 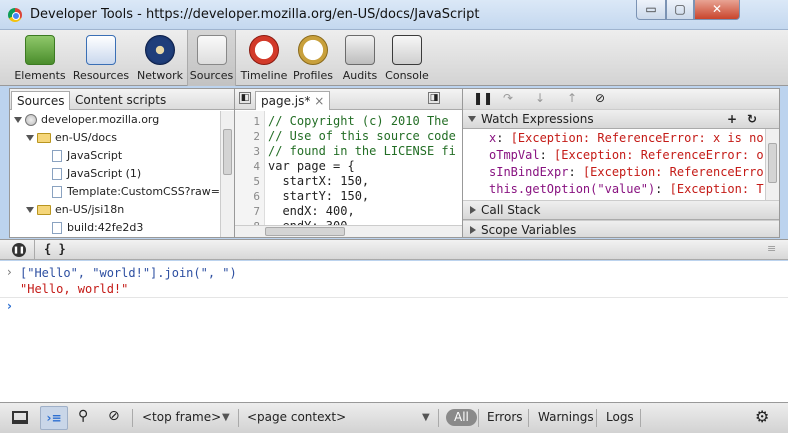 I want to click on console-input-line: ["Hello", "world!"].join(", "), so click(x=128, y=273).